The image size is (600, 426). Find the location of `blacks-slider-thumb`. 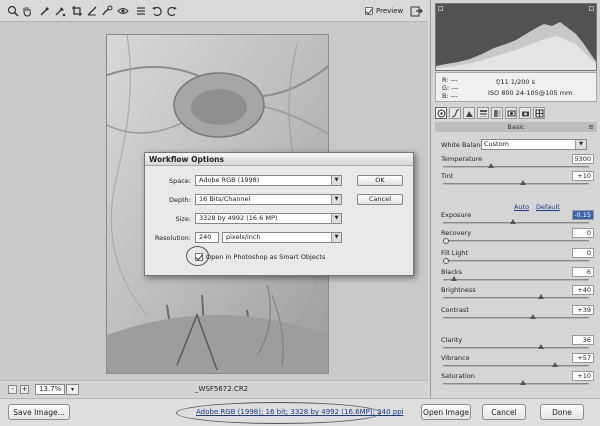

blacks-slider-thumb is located at coordinates (454, 278).